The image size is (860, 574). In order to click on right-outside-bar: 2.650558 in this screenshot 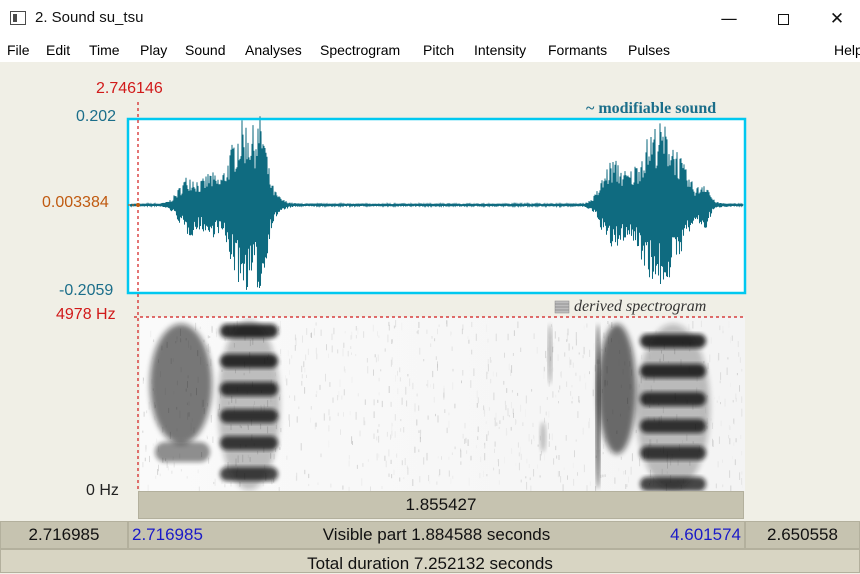, I will do `click(802, 535)`.